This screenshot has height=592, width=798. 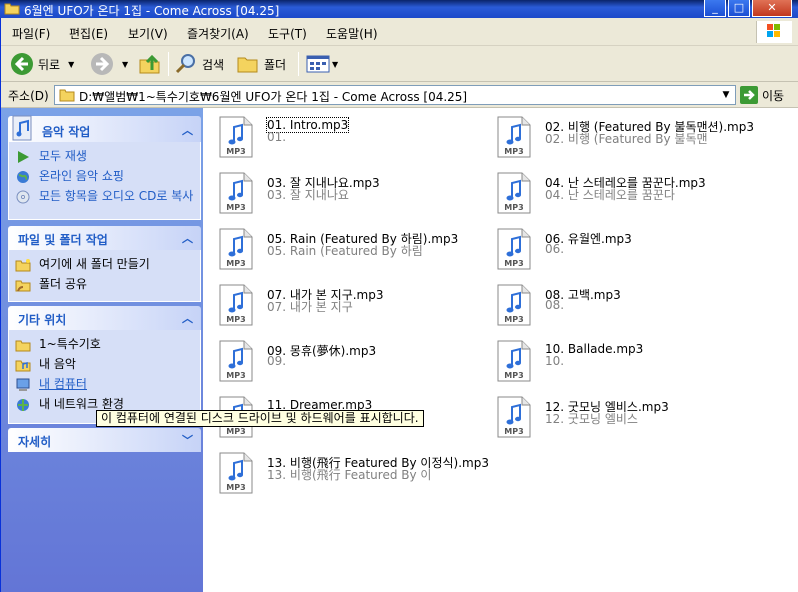 What do you see at coordinates (275, 64) in the screenshot?
I see `folders-label: 폴더` at bounding box center [275, 64].